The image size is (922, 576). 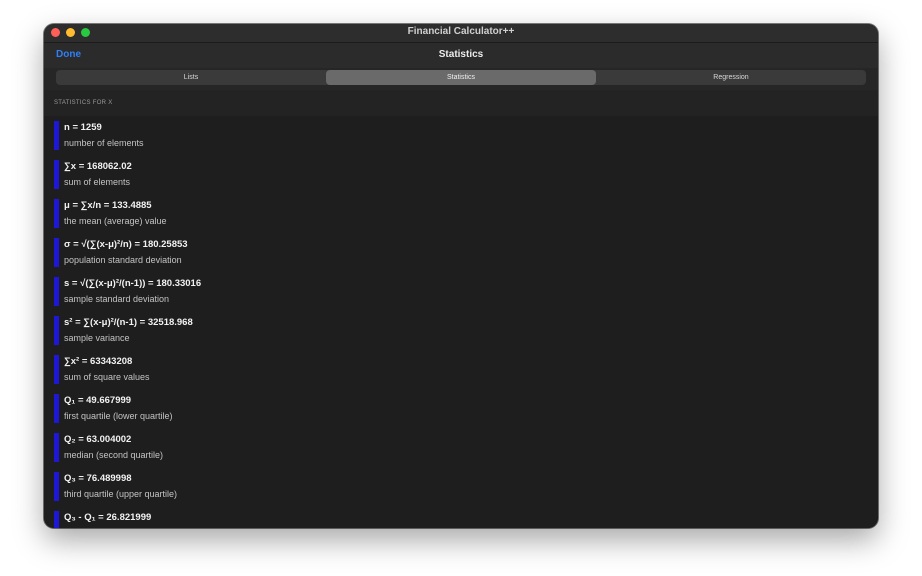 What do you see at coordinates (98, 361) in the screenshot?
I see `stat-value: ∑x² = 63343208` at bounding box center [98, 361].